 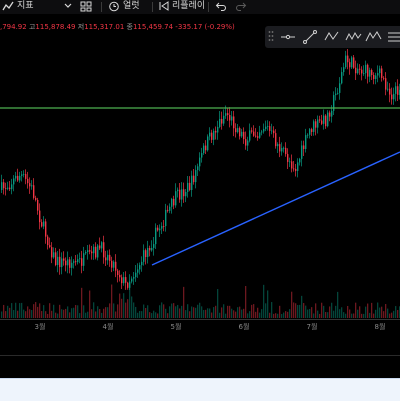 I want to click on trend-line-icon, so click(x=310, y=37).